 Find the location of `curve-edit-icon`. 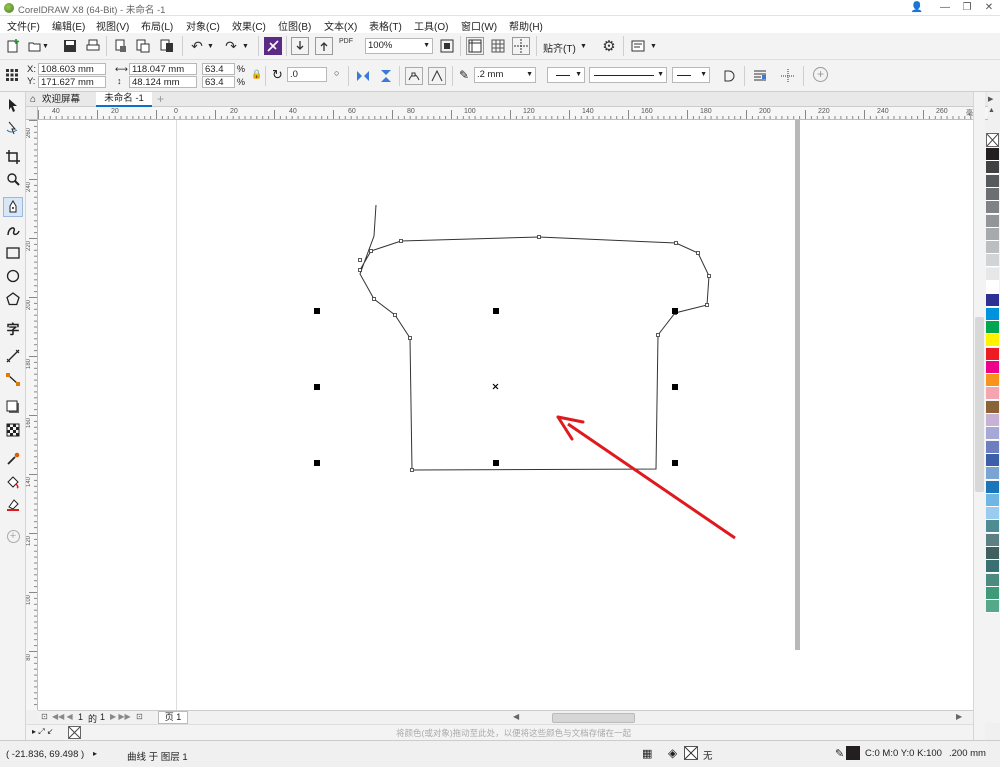

curve-edit-icon is located at coordinates (437, 76).